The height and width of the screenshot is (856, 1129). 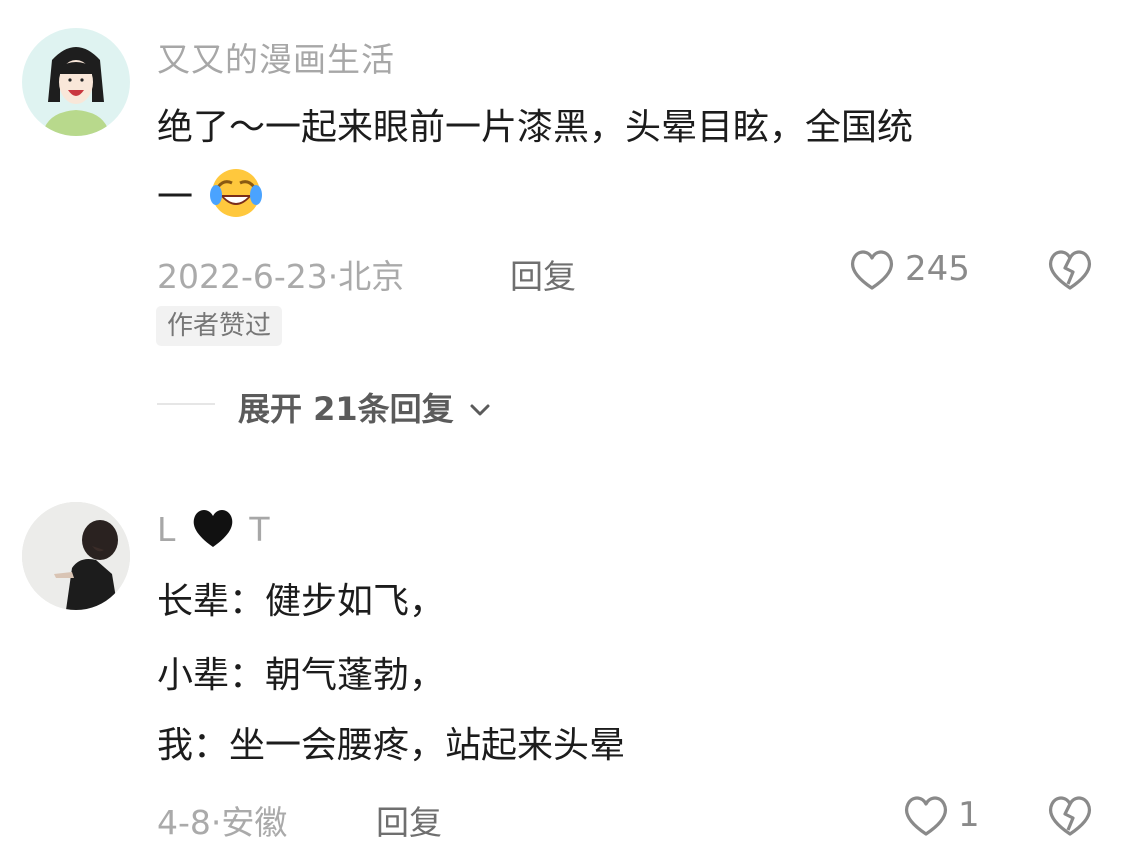 I want to click on like-count: 245, so click(x=937, y=269).